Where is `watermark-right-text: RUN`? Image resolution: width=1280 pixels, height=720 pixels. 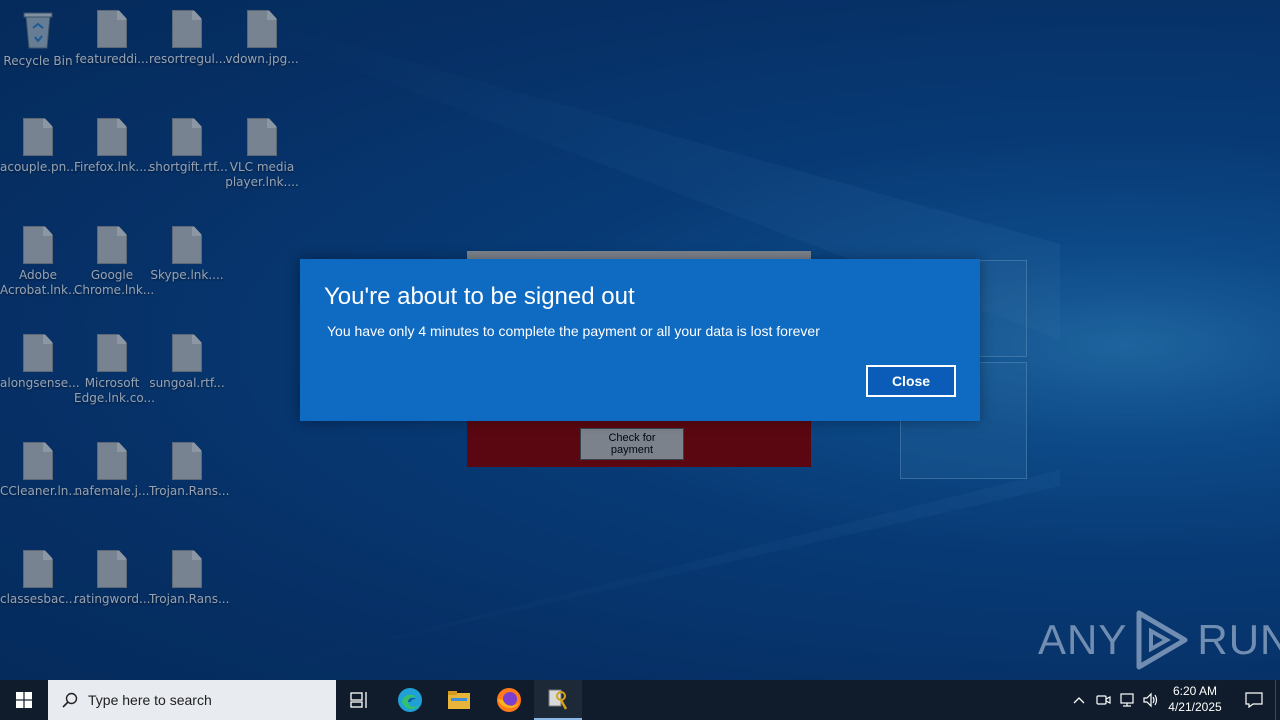 watermark-right-text: RUN is located at coordinates (1238, 639).